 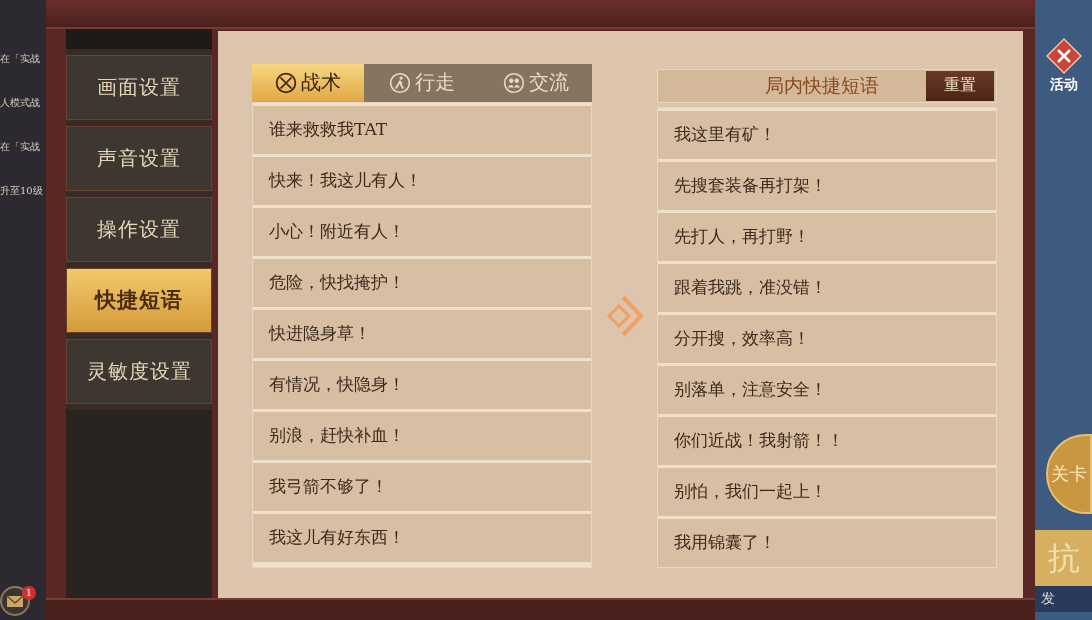 I want to click on quest-text: 人模式战, so click(x=20, y=103).